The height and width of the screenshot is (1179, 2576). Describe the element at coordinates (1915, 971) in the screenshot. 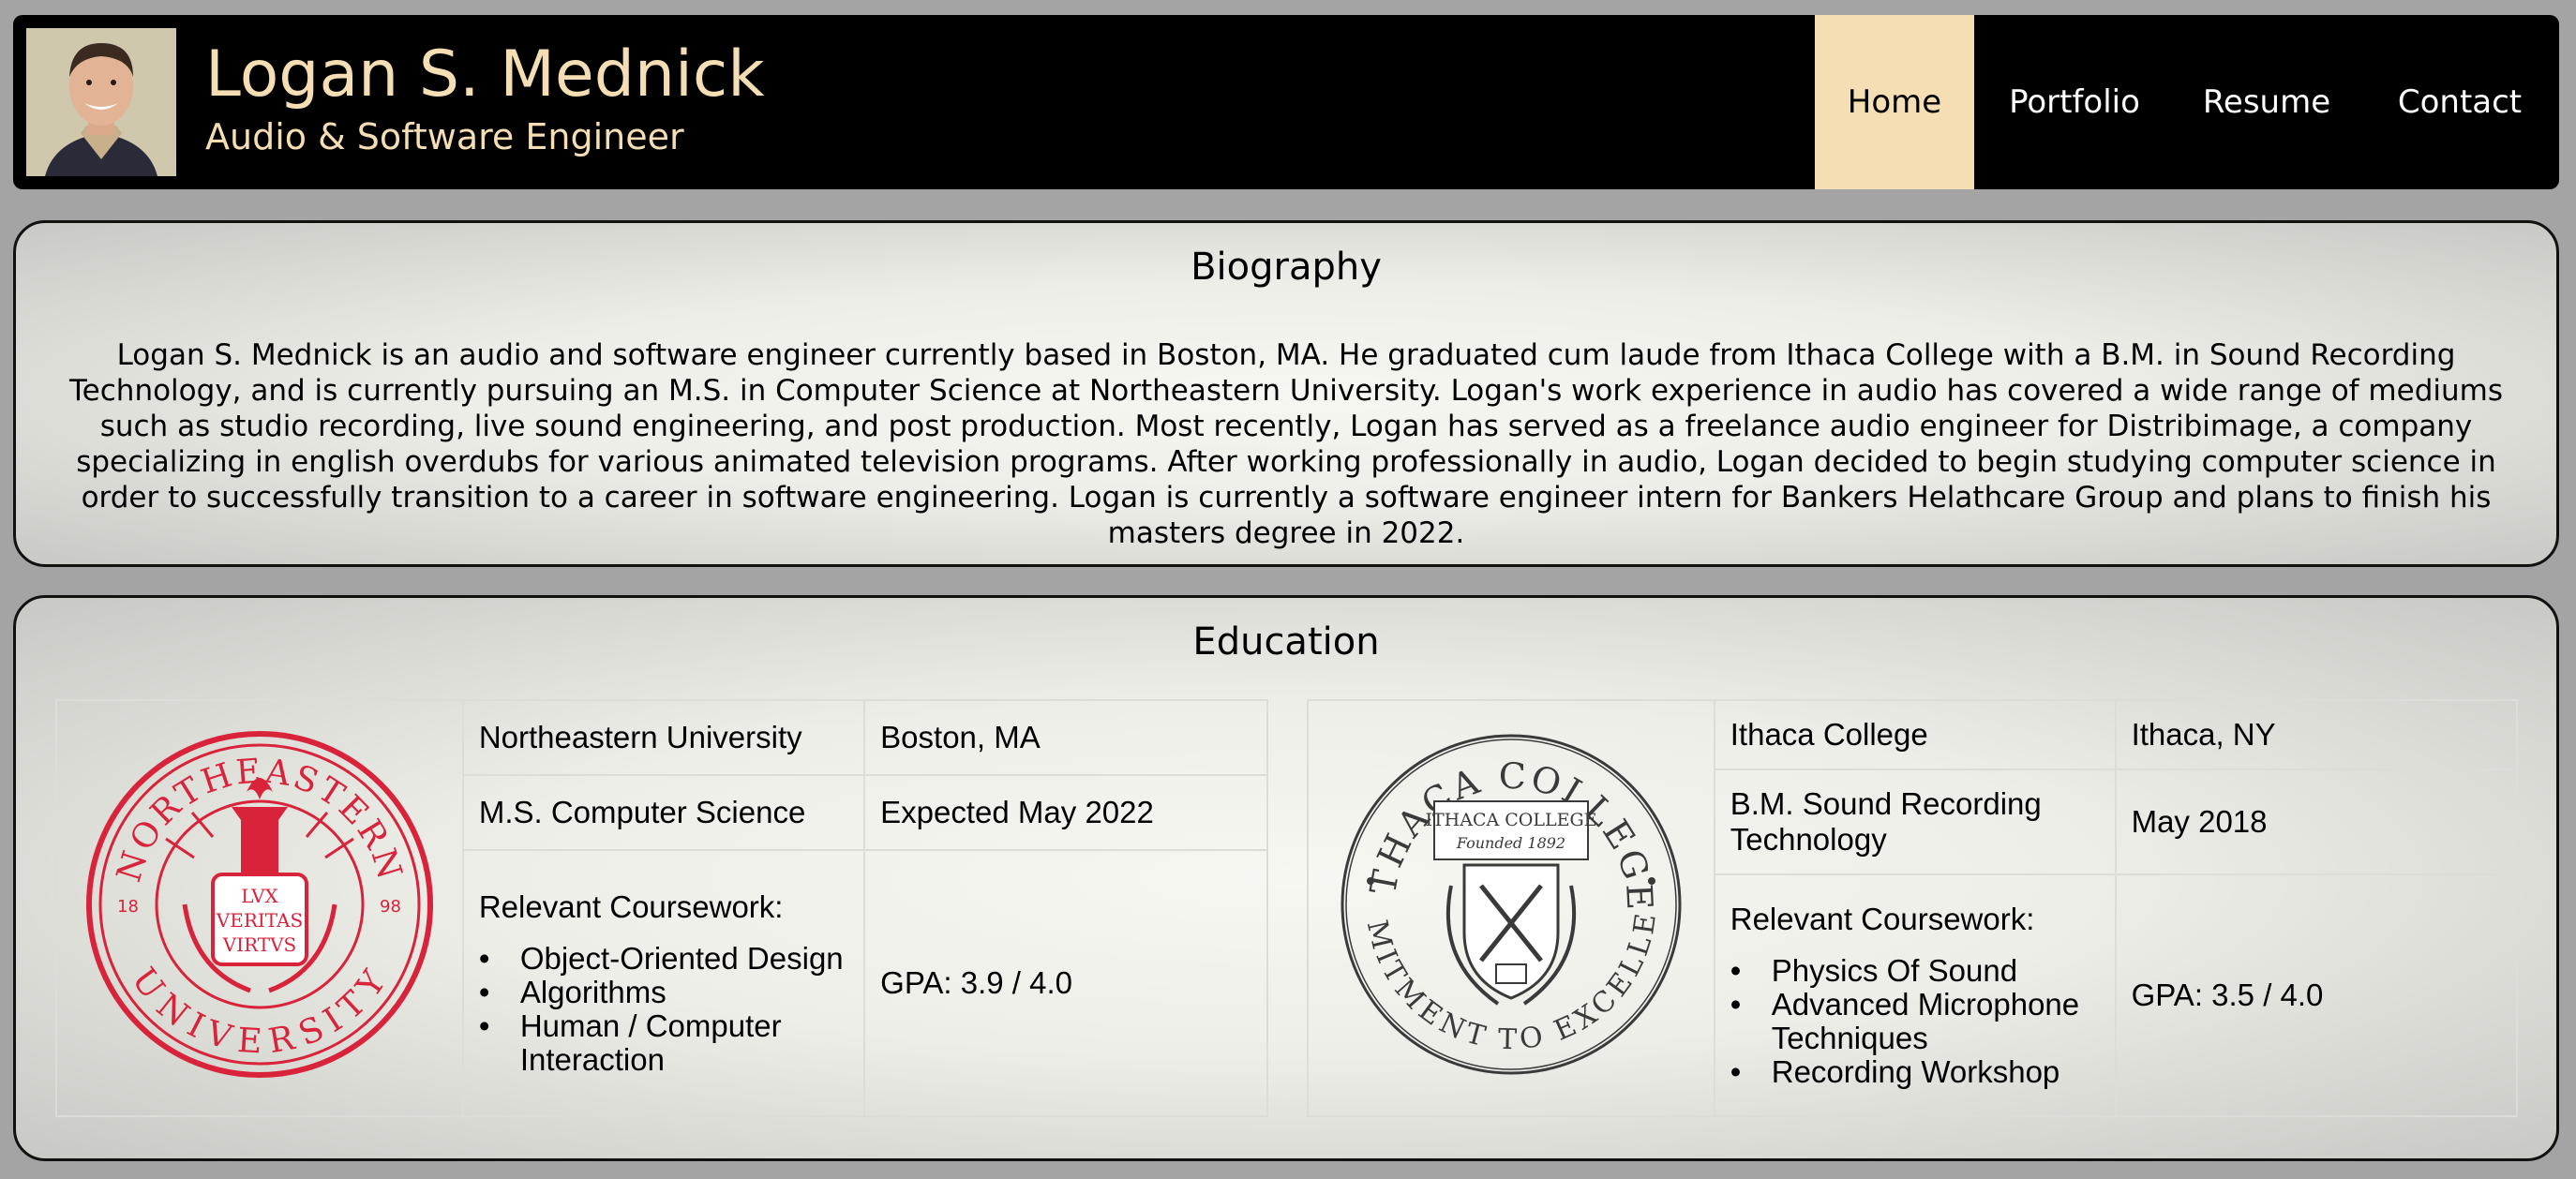

I see `list-item: Physics Of Sound` at that location.